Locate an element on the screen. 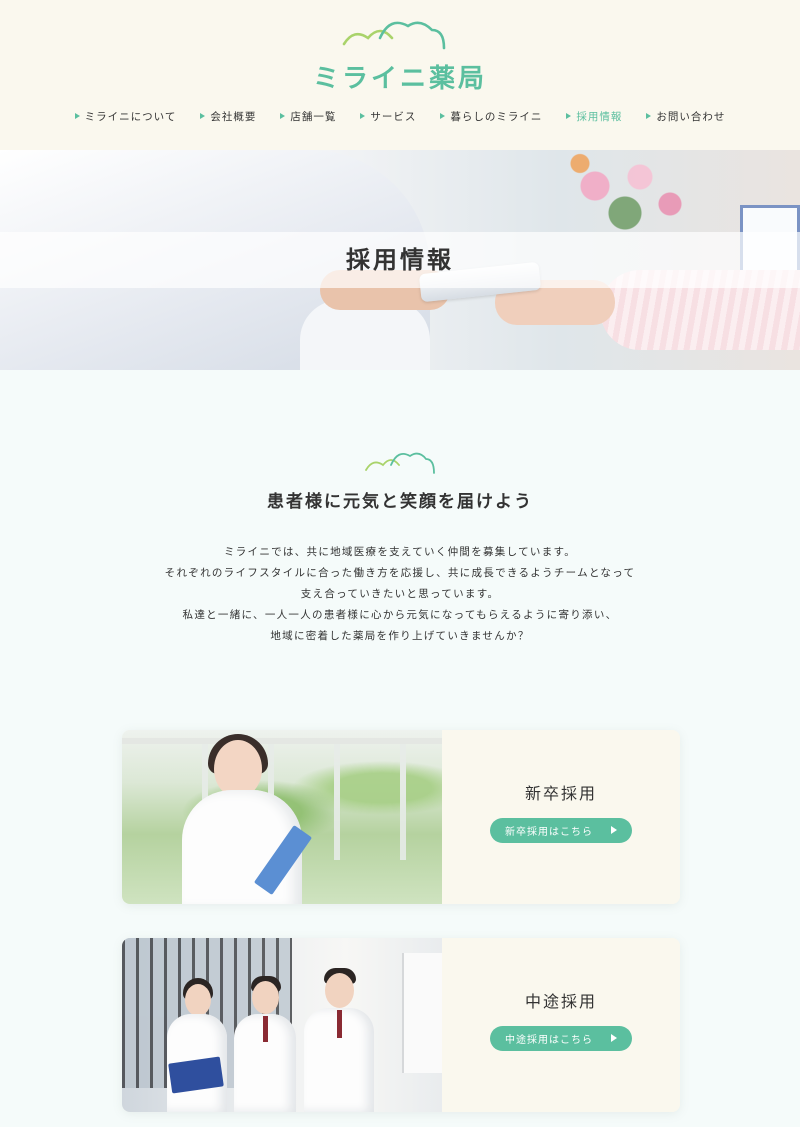 The height and width of the screenshot is (1127, 800). mid-career-button: 中途採用はこちら is located at coordinates (561, 1038).